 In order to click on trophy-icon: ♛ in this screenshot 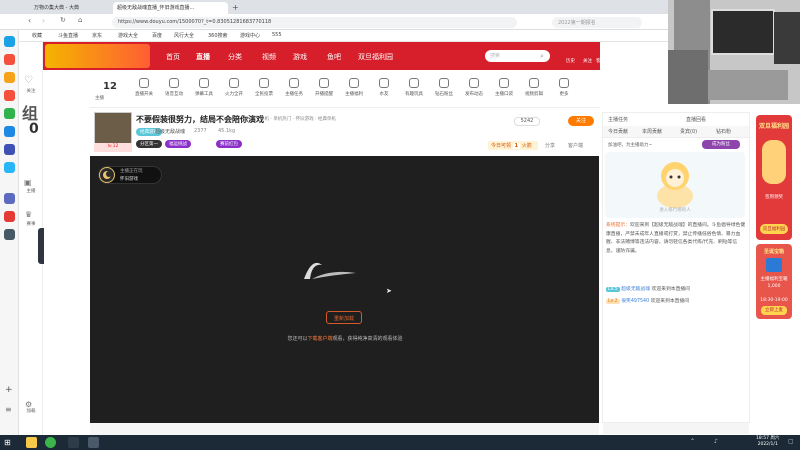, I will do `click(28, 214)`.